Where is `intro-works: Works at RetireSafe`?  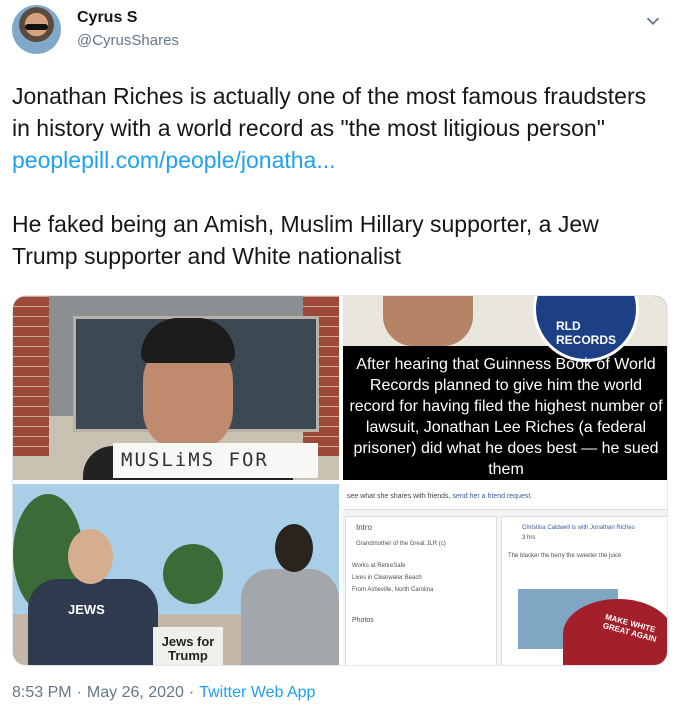 intro-works: Works at RetireSafe is located at coordinates (379, 566).